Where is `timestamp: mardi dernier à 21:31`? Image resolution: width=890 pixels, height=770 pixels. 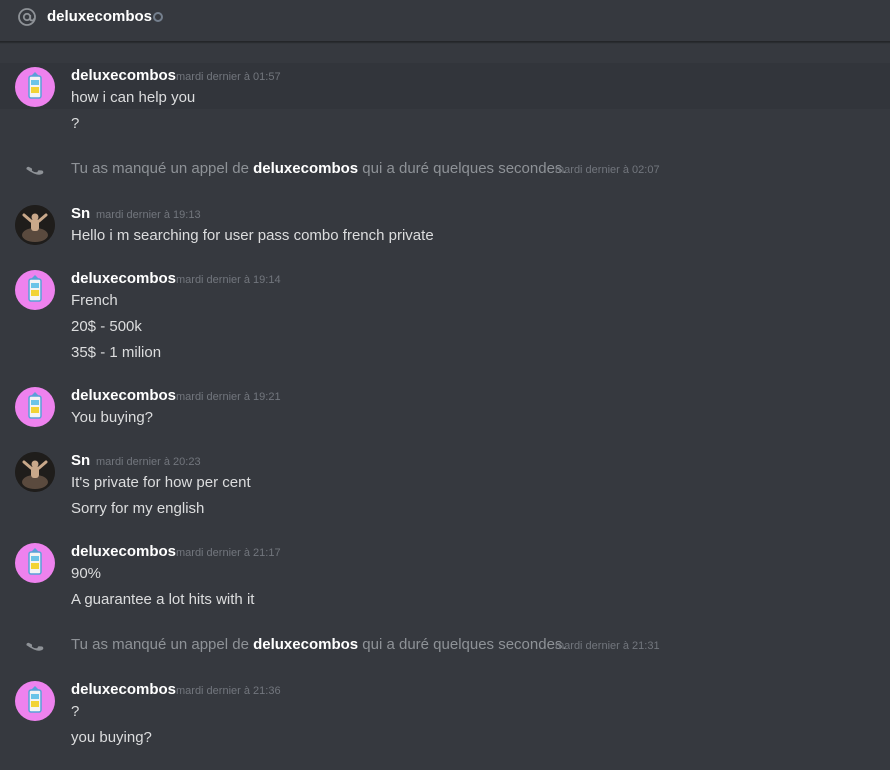 timestamp: mardi dernier à 21:31 is located at coordinates (607, 646).